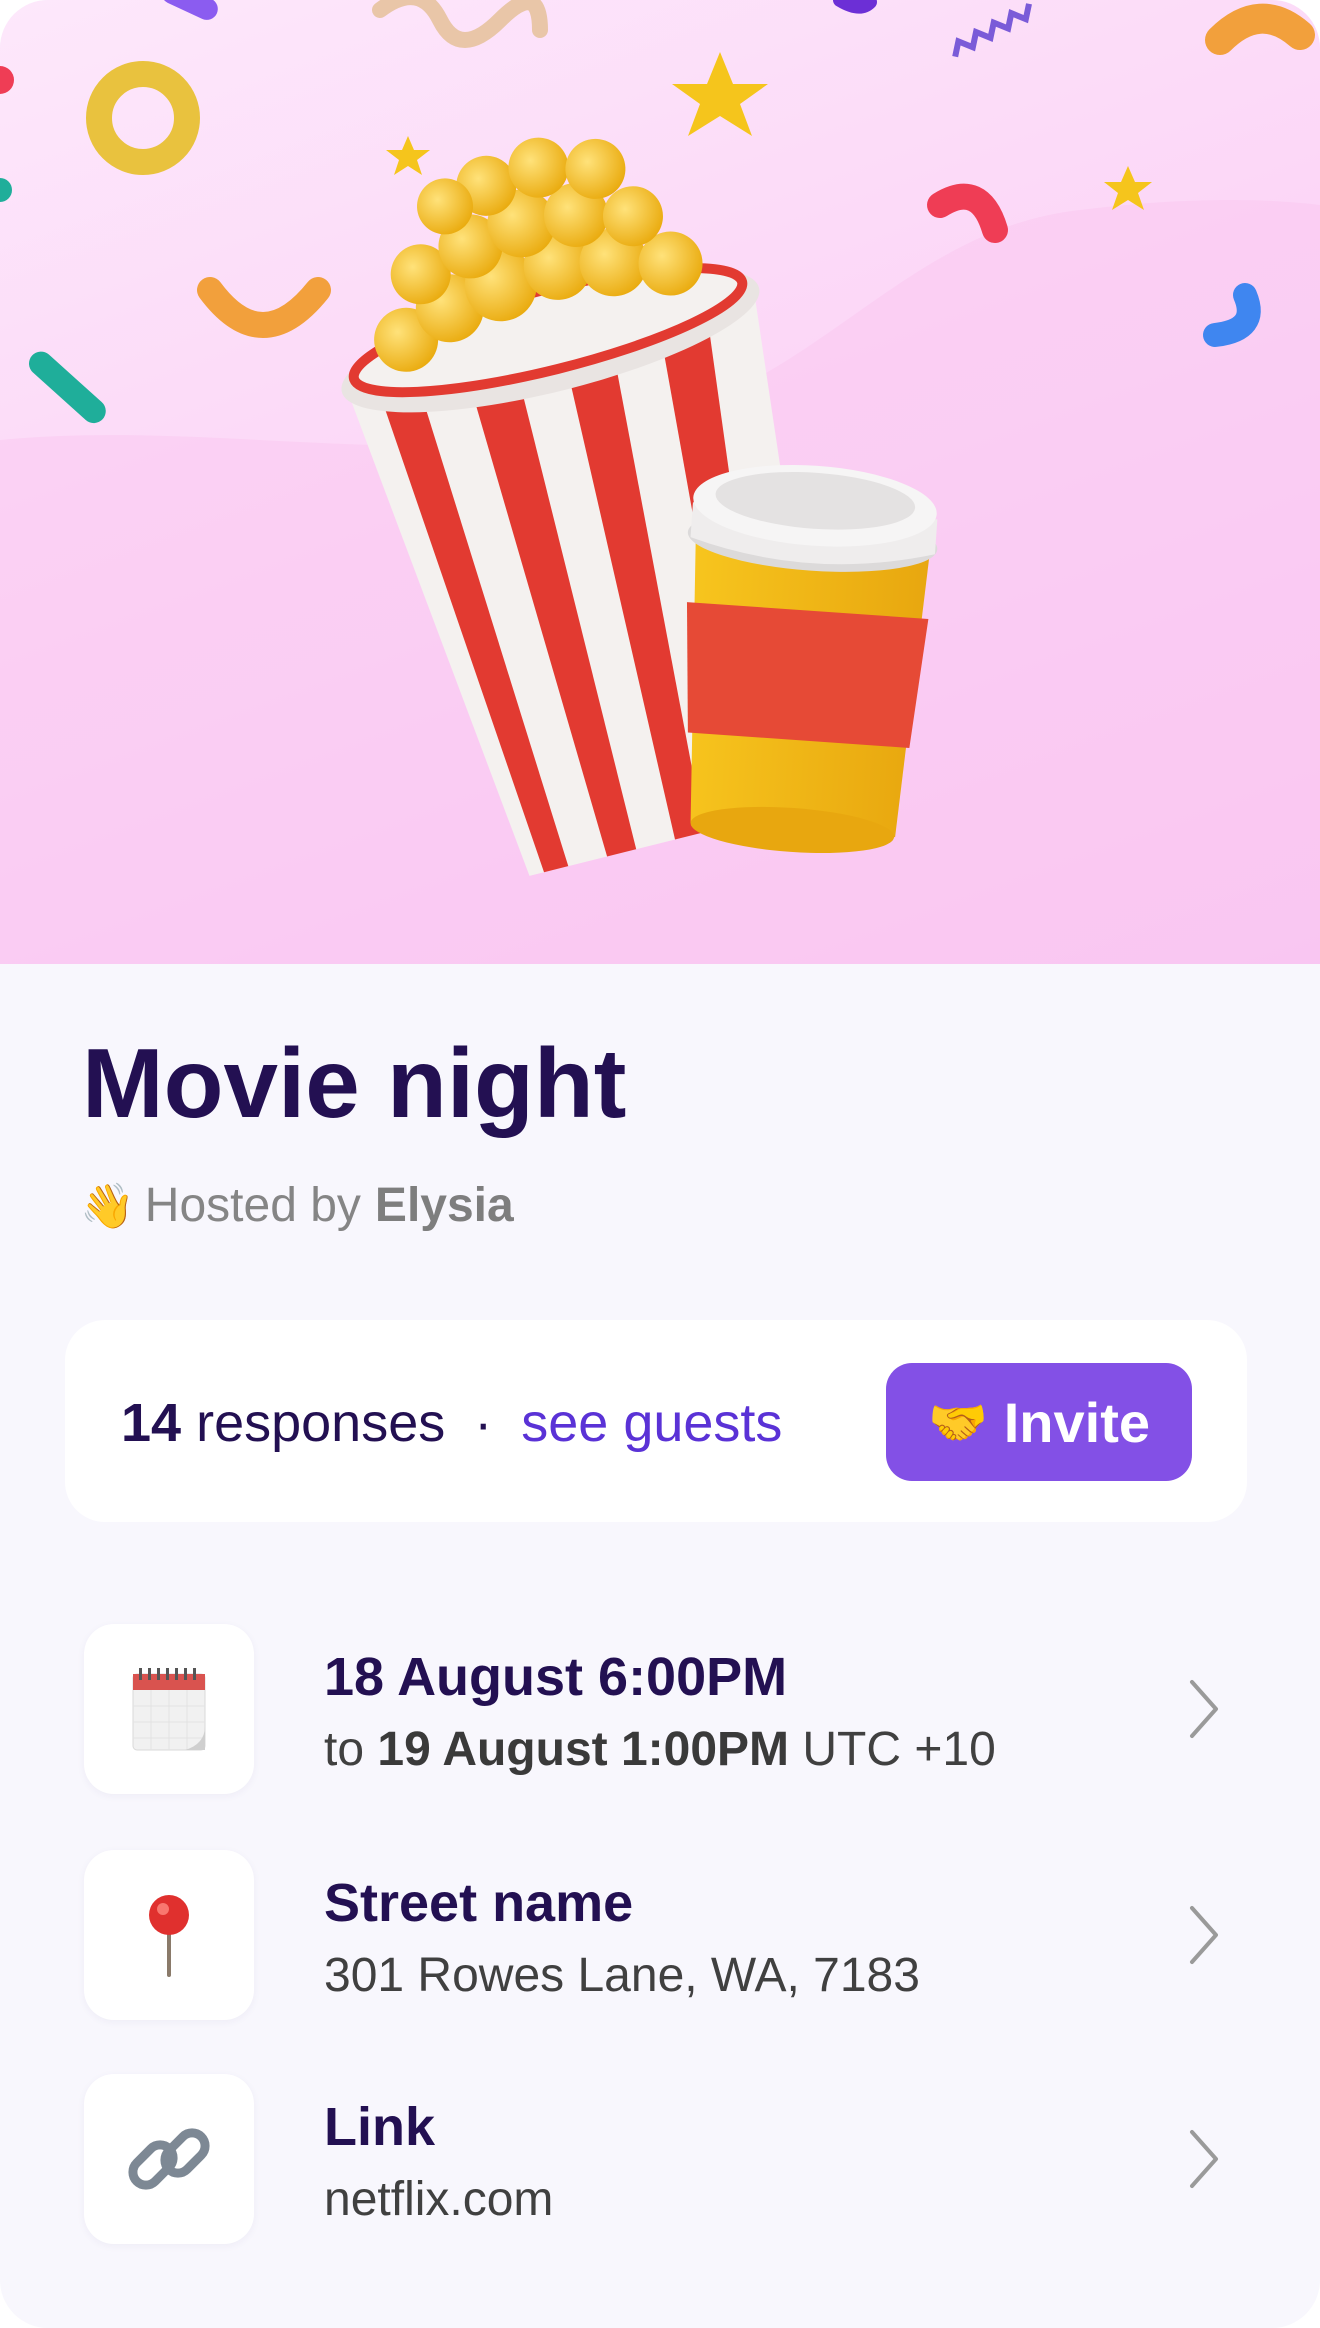  I want to click on link-icon, so click(169, 2159).